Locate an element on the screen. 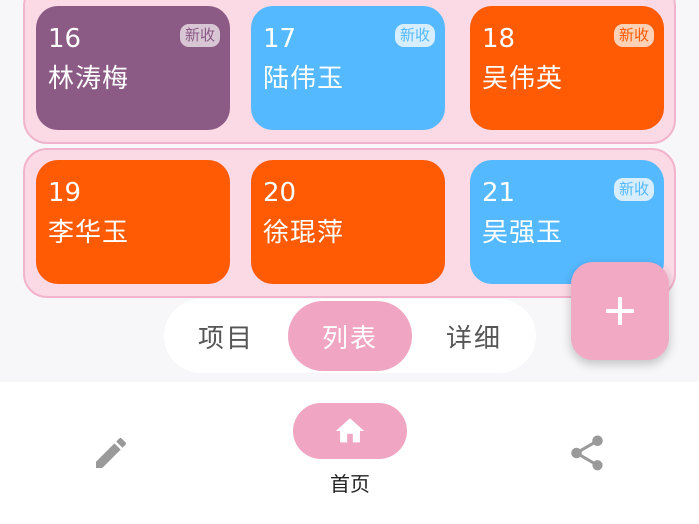 The image size is (699, 524). record-card-17: 17 新收 陆伟玉 is located at coordinates (348, 68).